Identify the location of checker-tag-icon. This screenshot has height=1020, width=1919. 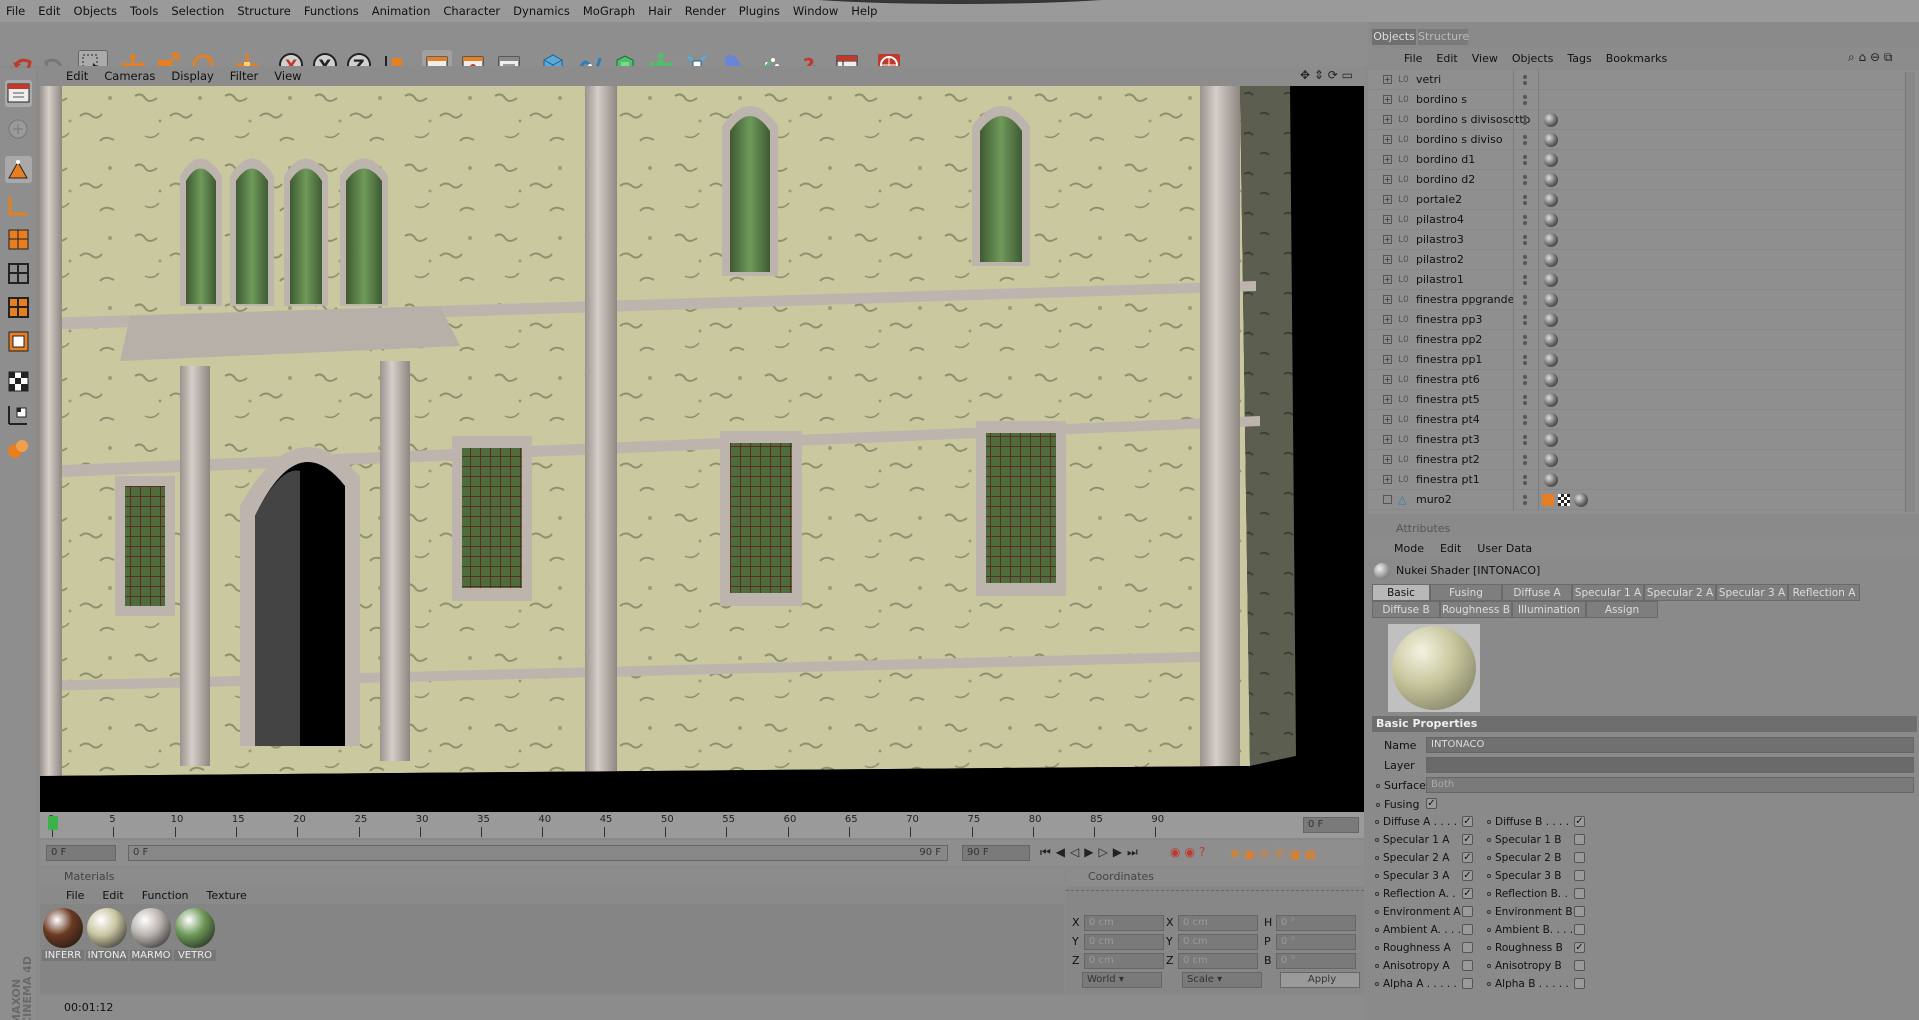
(1564, 500).